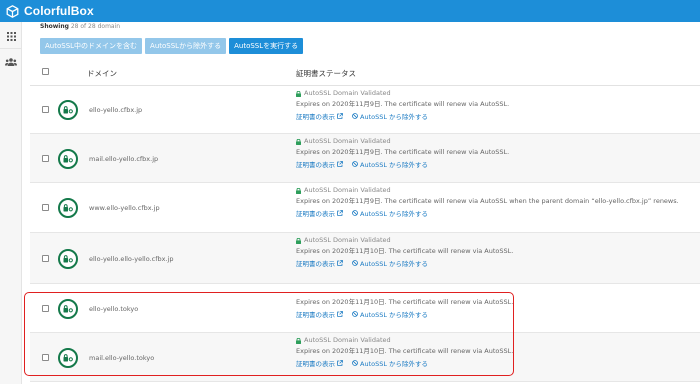 The image size is (700, 384). Describe the element at coordinates (114, 309) in the screenshot. I see `domain-name: ello-yello.tokyo` at that location.